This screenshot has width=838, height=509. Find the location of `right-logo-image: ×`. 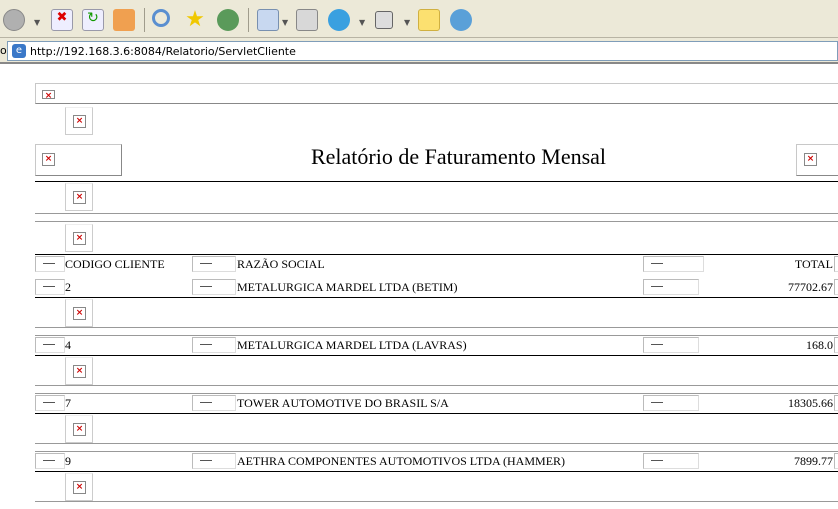

right-logo-image: × is located at coordinates (817, 160).